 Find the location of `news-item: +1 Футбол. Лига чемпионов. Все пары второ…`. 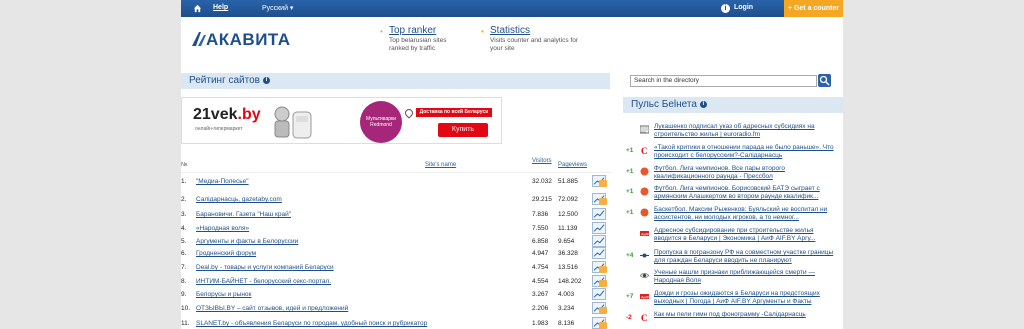

news-item: +1 Футбол. Лига чемпионов. Все пары второ… is located at coordinates (734, 175).